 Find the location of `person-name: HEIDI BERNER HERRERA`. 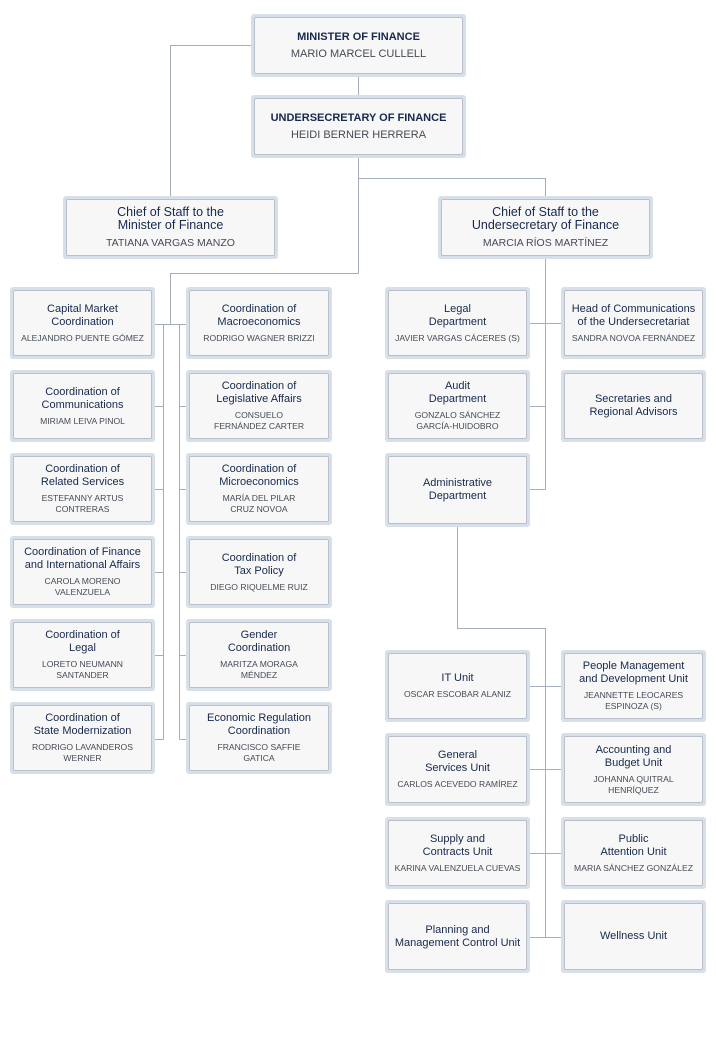

person-name: HEIDI BERNER HERRERA is located at coordinates (358, 134).